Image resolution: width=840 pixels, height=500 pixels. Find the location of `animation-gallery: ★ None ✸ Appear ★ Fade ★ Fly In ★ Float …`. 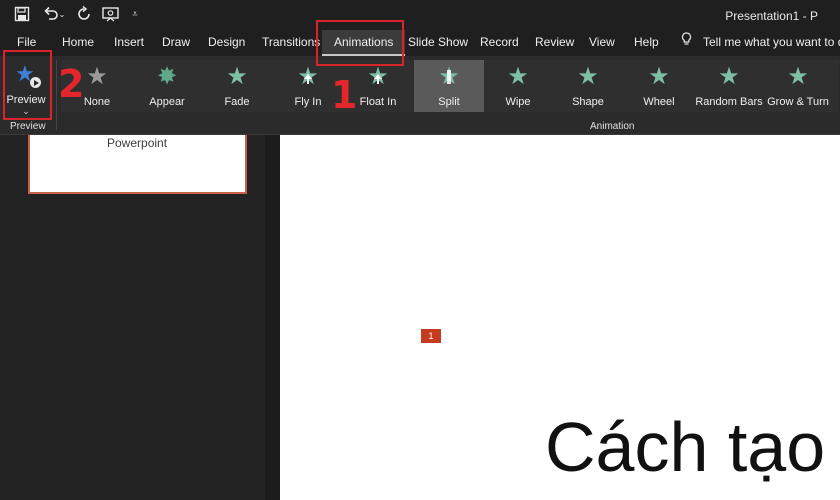

animation-gallery: ★ None ✸ Appear ★ Fade ★ Fly In ★ Float … is located at coordinates (450, 86).